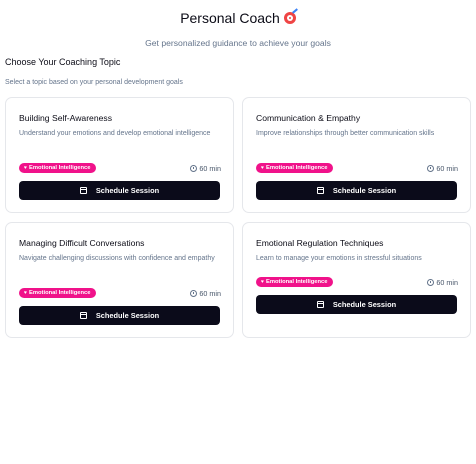  Describe the element at coordinates (82, 243) in the screenshot. I see `topic-card-title: Managing Difficult Conversations` at that location.